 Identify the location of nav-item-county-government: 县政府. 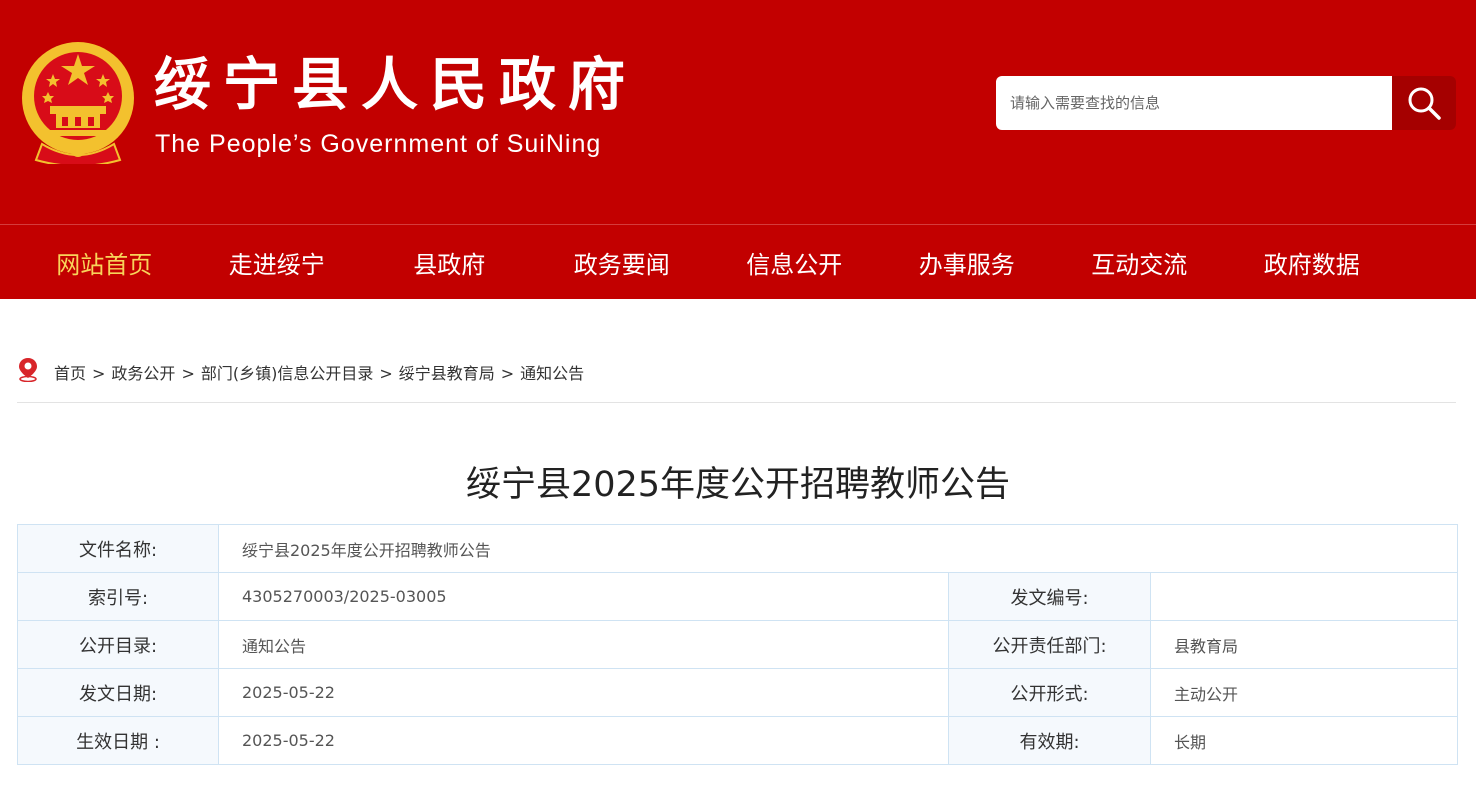
(449, 262).